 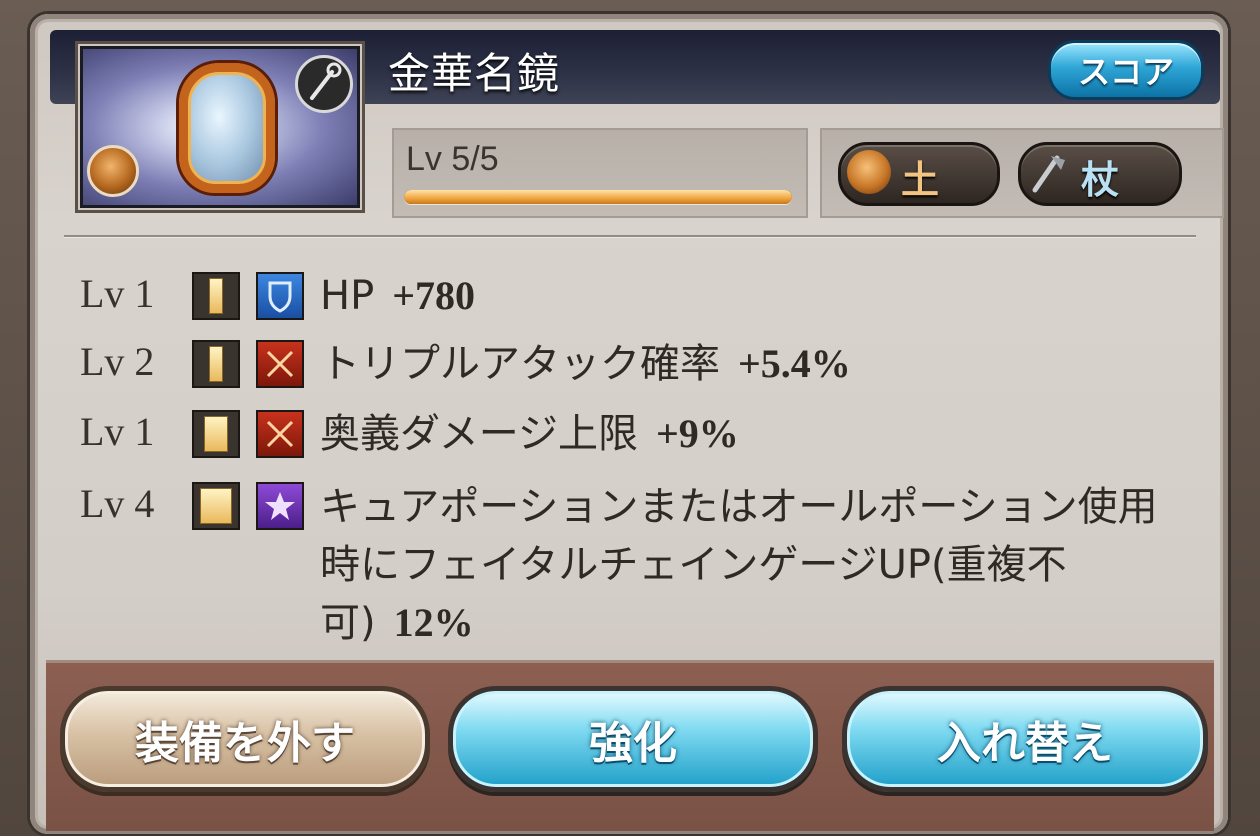 I want to click on swap-button-label: 入れ替え, so click(x=1025, y=743).